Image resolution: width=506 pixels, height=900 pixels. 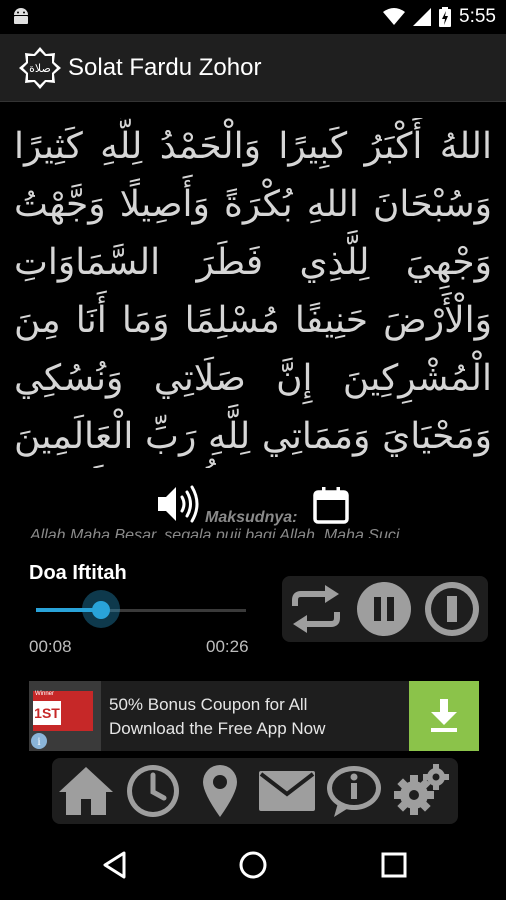 I want to click on nav-home-button, so click(x=86, y=791).